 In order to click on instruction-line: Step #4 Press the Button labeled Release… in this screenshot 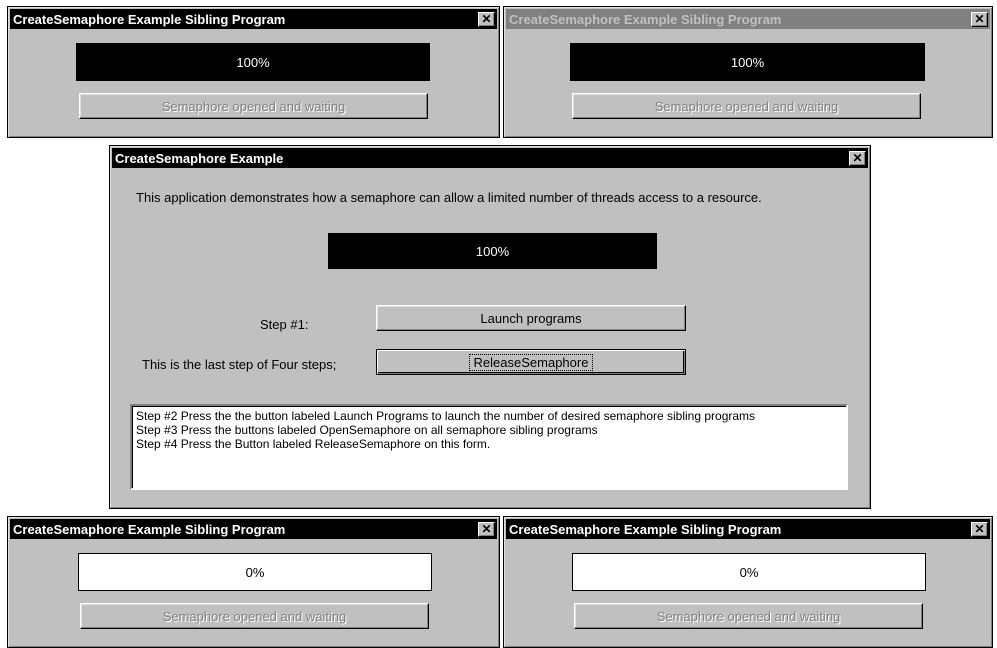, I will do `click(313, 444)`.